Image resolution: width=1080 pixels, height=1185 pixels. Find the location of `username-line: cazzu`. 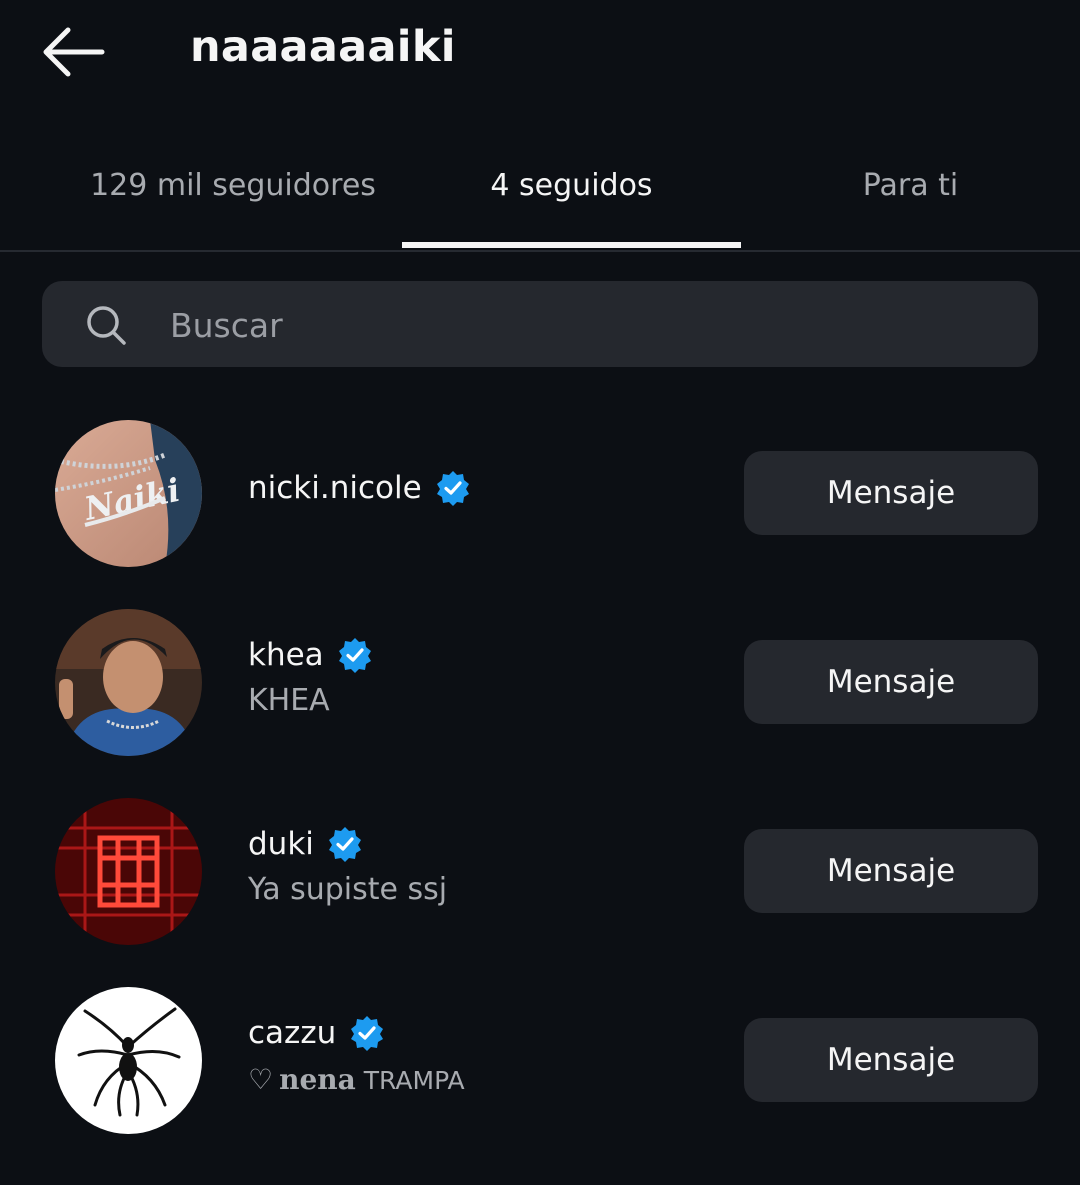

username-line: cazzu is located at coordinates (316, 1033).